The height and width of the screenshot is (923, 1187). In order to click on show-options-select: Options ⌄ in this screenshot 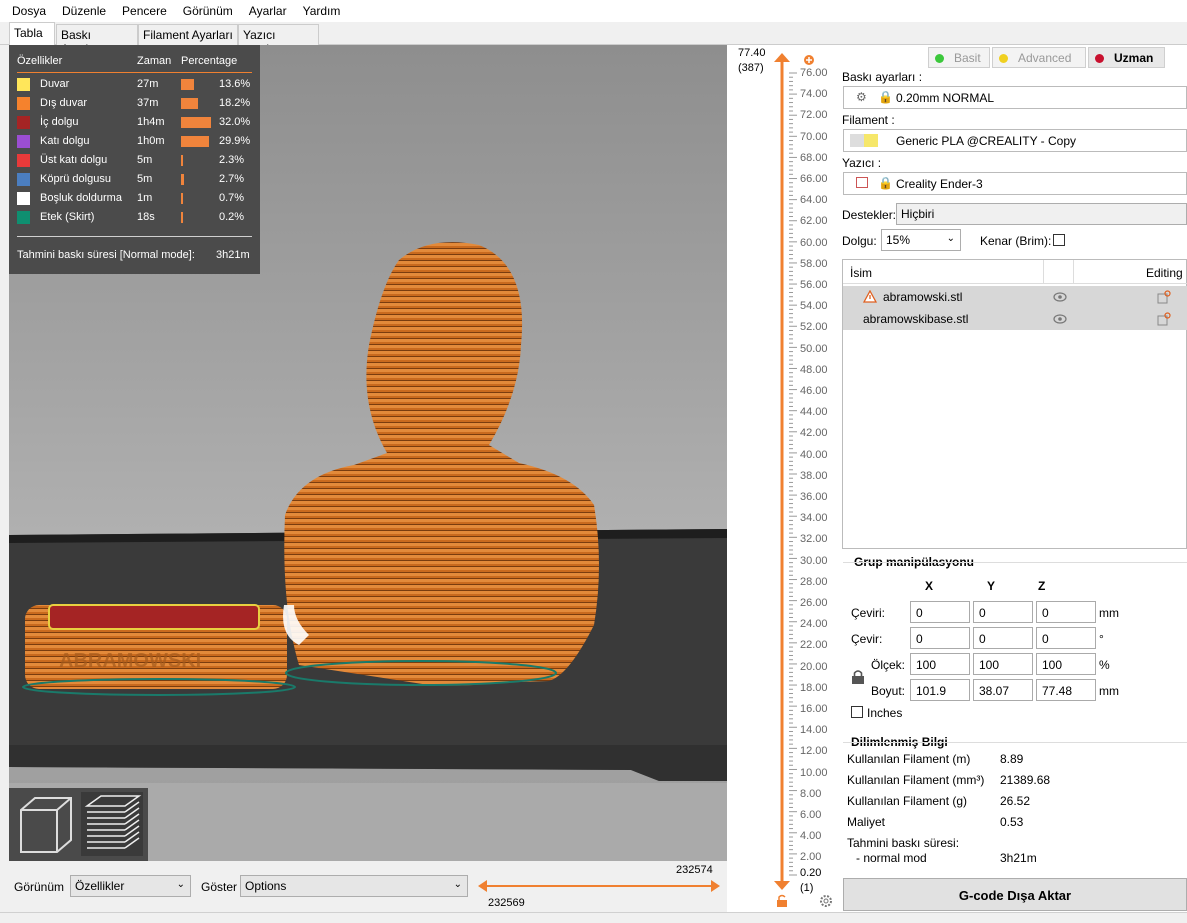, I will do `click(354, 886)`.